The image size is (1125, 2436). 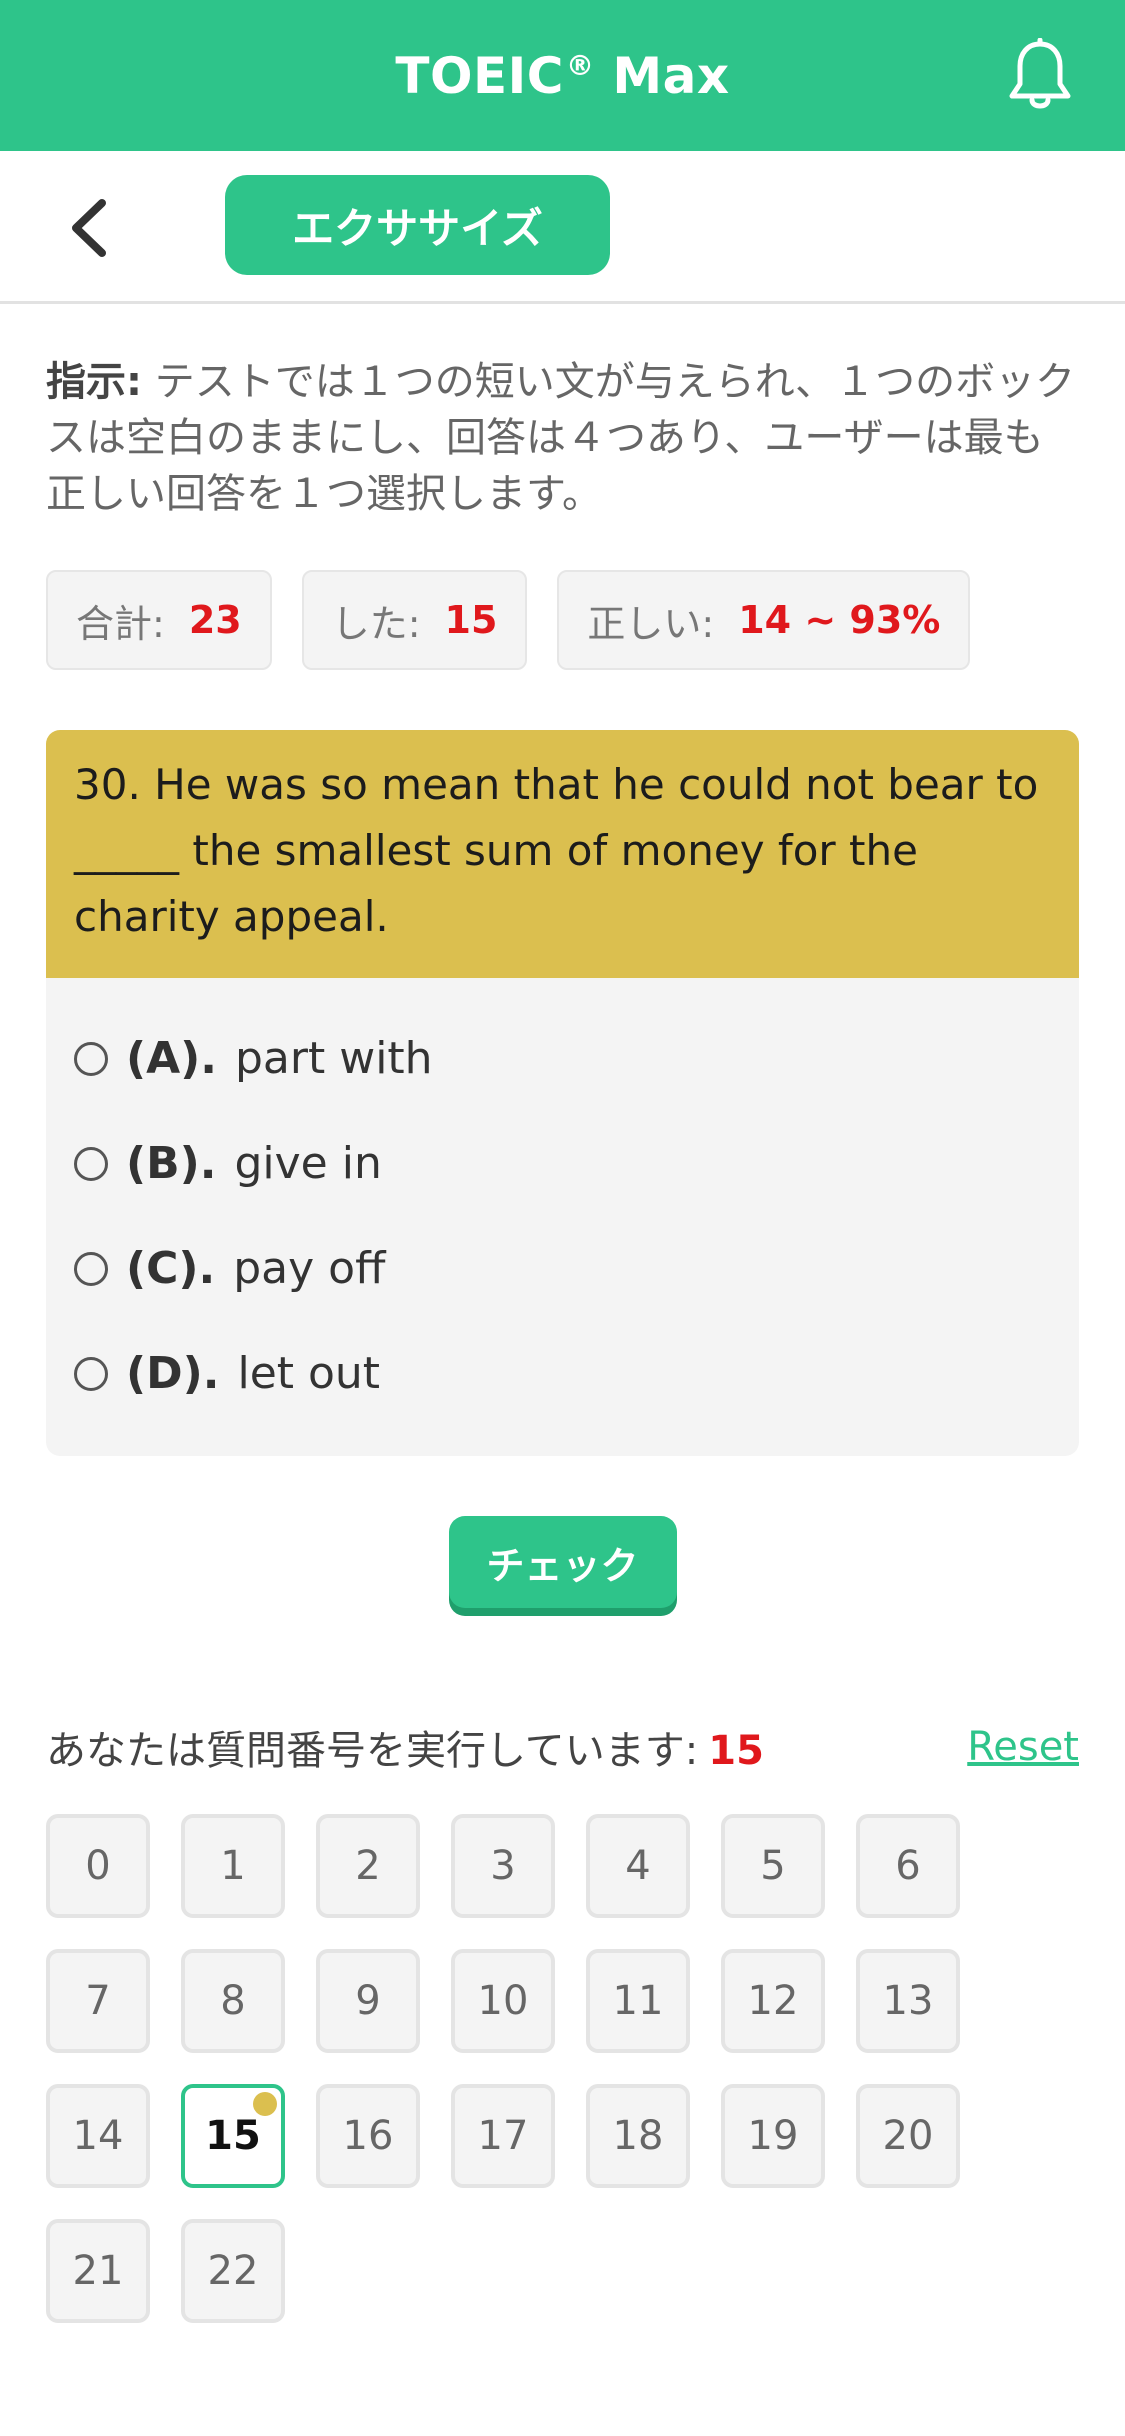 I want to click on question-number-button: 7, so click(x=98, y=2001).